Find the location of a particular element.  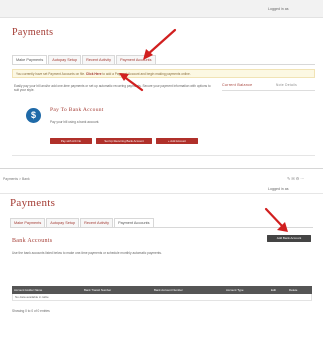

toolbar-icons: ✎✉⚙⋯ is located at coordinates (296, 178).